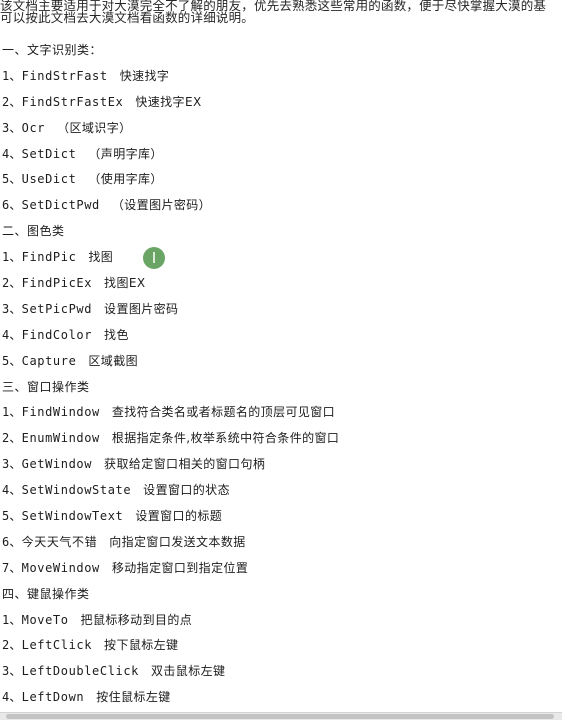 The width and height of the screenshot is (562, 720). I want to click on function-item: 4、FindColor 找色, so click(280, 336).